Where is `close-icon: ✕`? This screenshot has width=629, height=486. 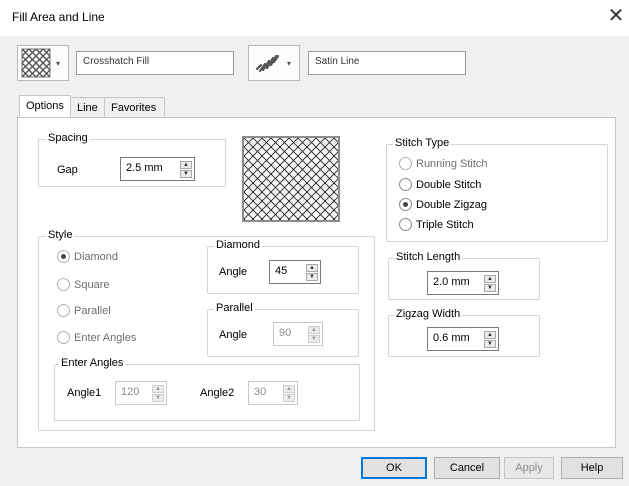
close-icon: ✕ is located at coordinates (616, 17).